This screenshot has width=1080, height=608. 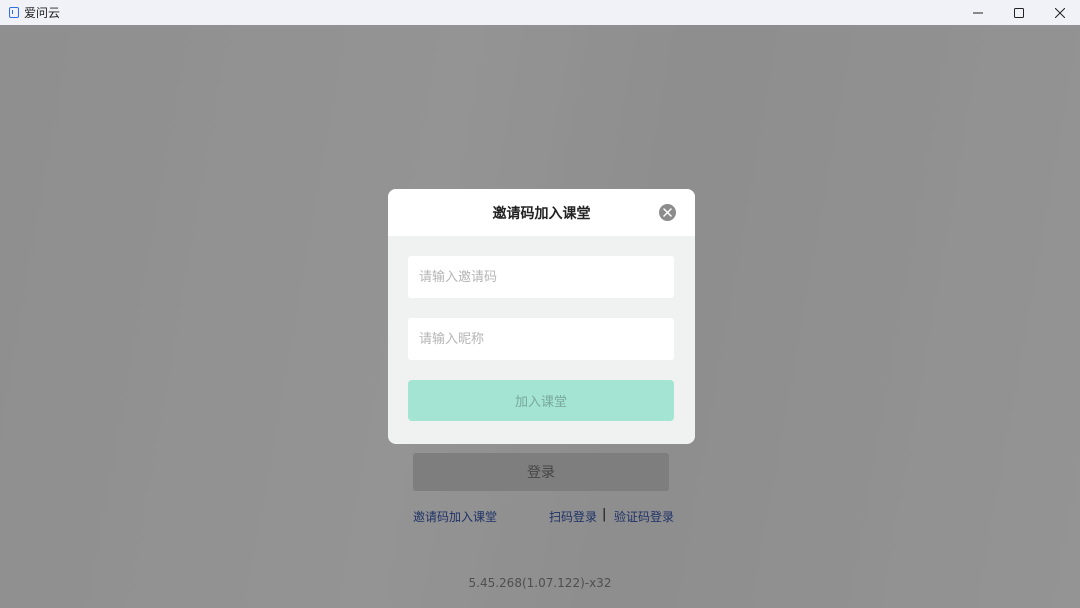 What do you see at coordinates (14, 12) in the screenshot?
I see `app-logo-icon` at bounding box center [14, 12].